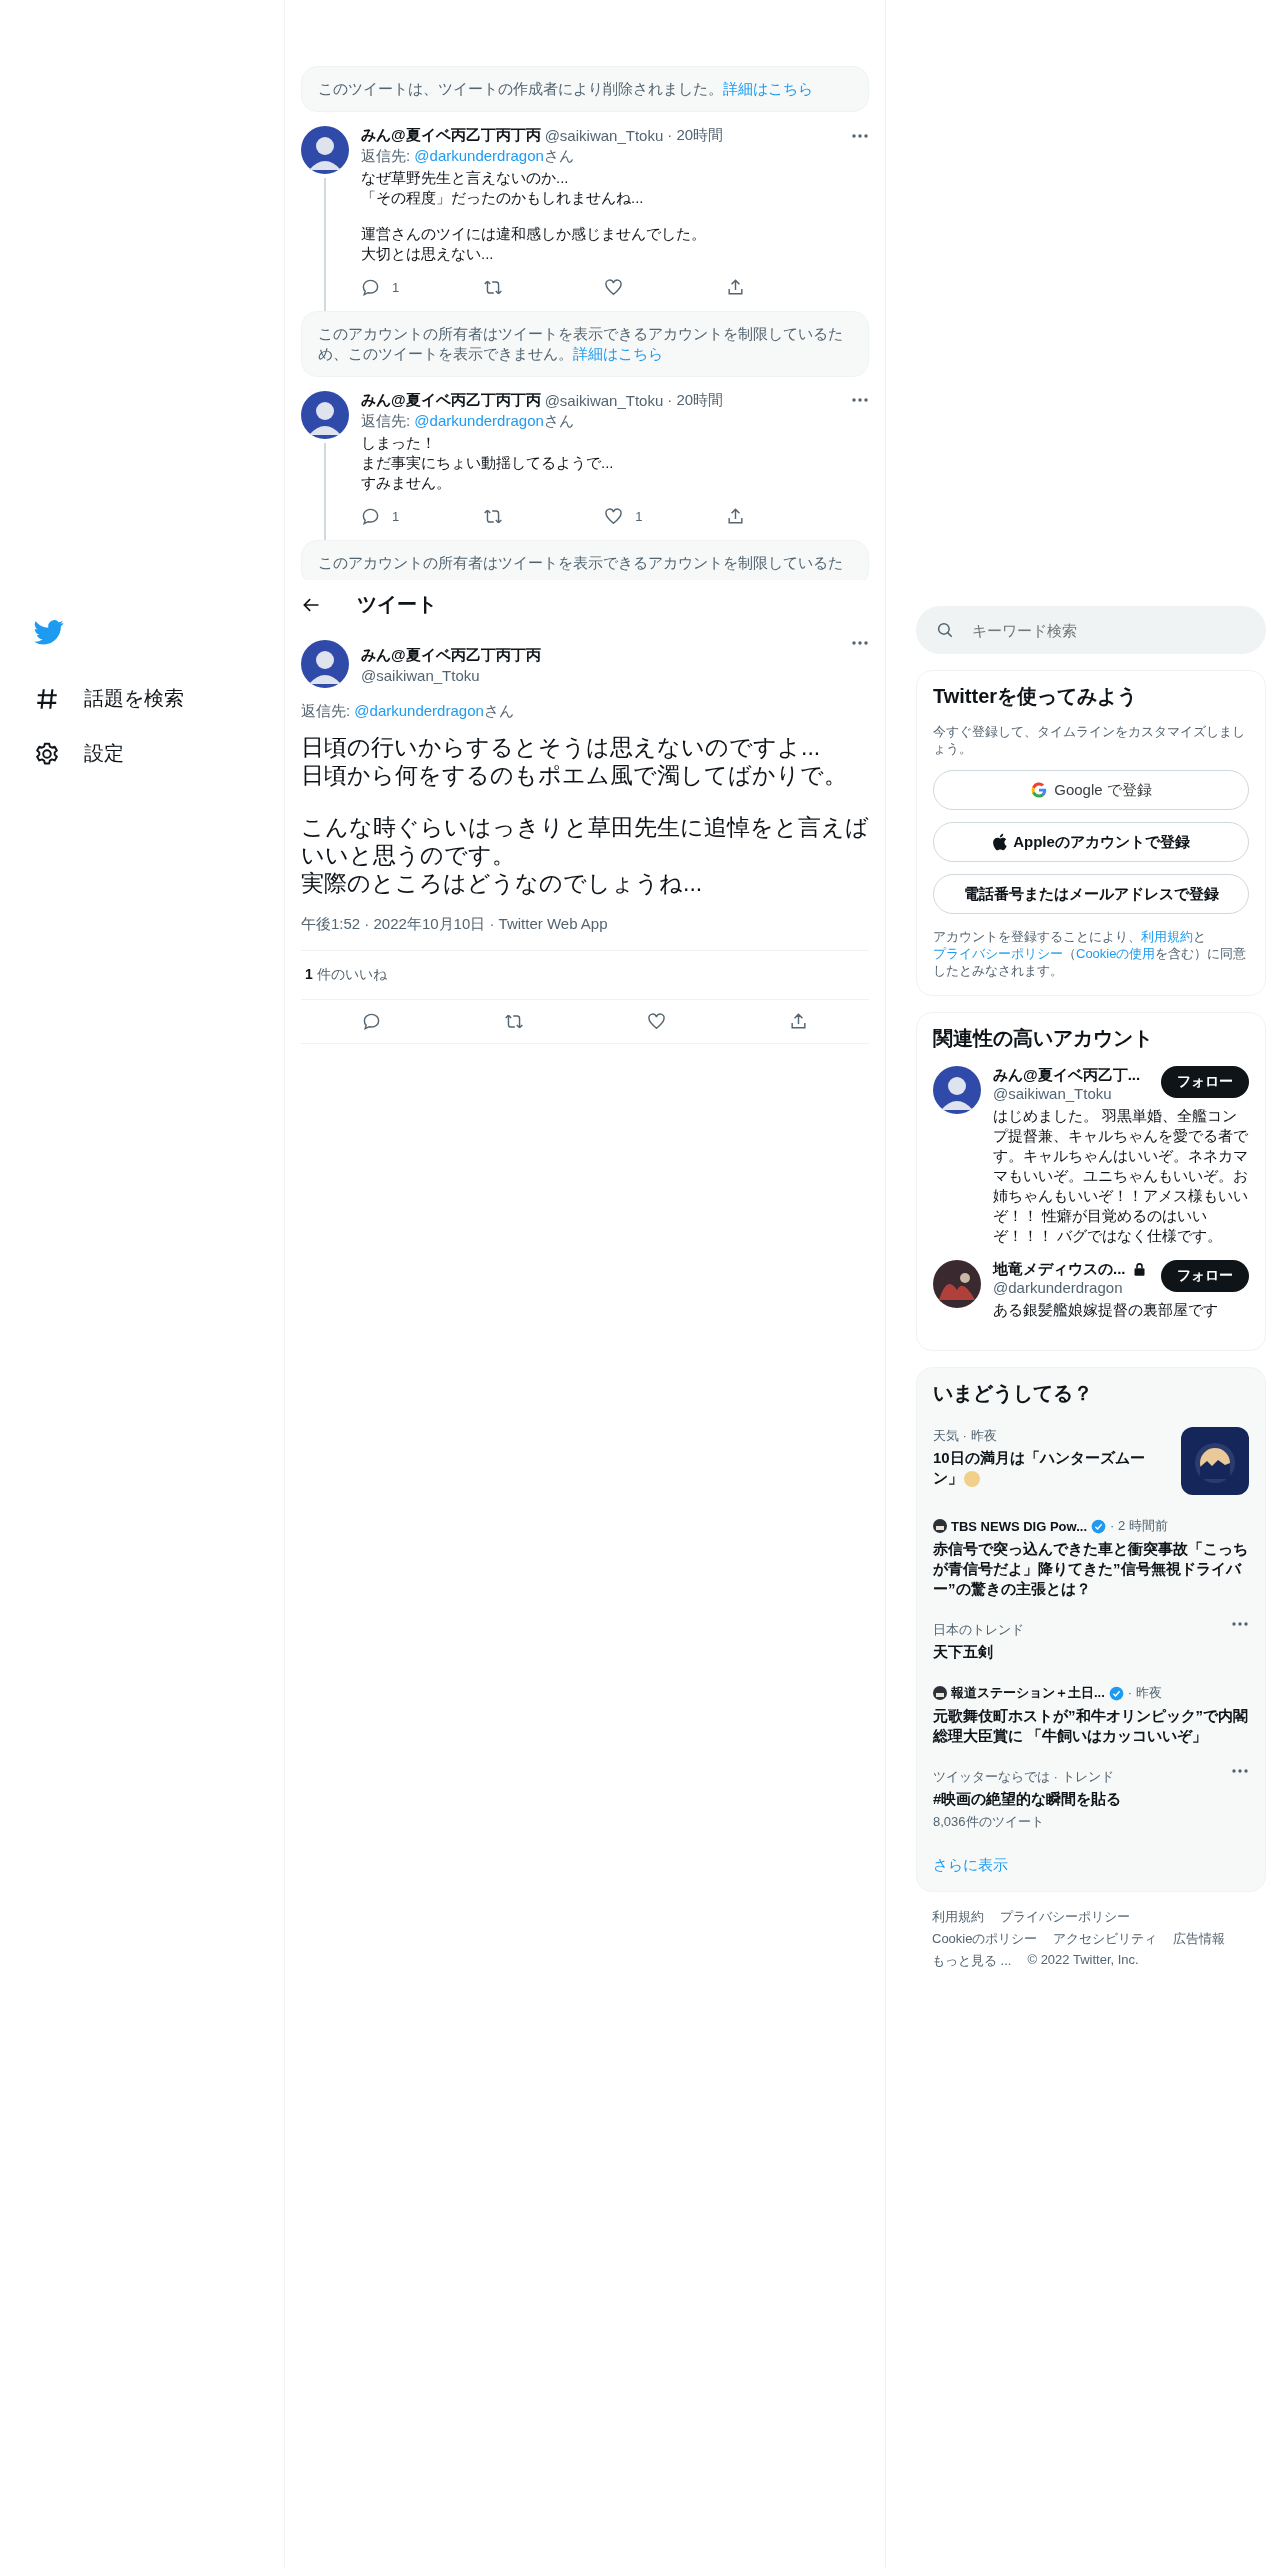 This screenshot has width=1284, height=2568. What do you see at coordinates (965, 1435) in the screenshot?
I see `trend-meta: 天気 · 昨夜` at bounding box center [965, 1435].